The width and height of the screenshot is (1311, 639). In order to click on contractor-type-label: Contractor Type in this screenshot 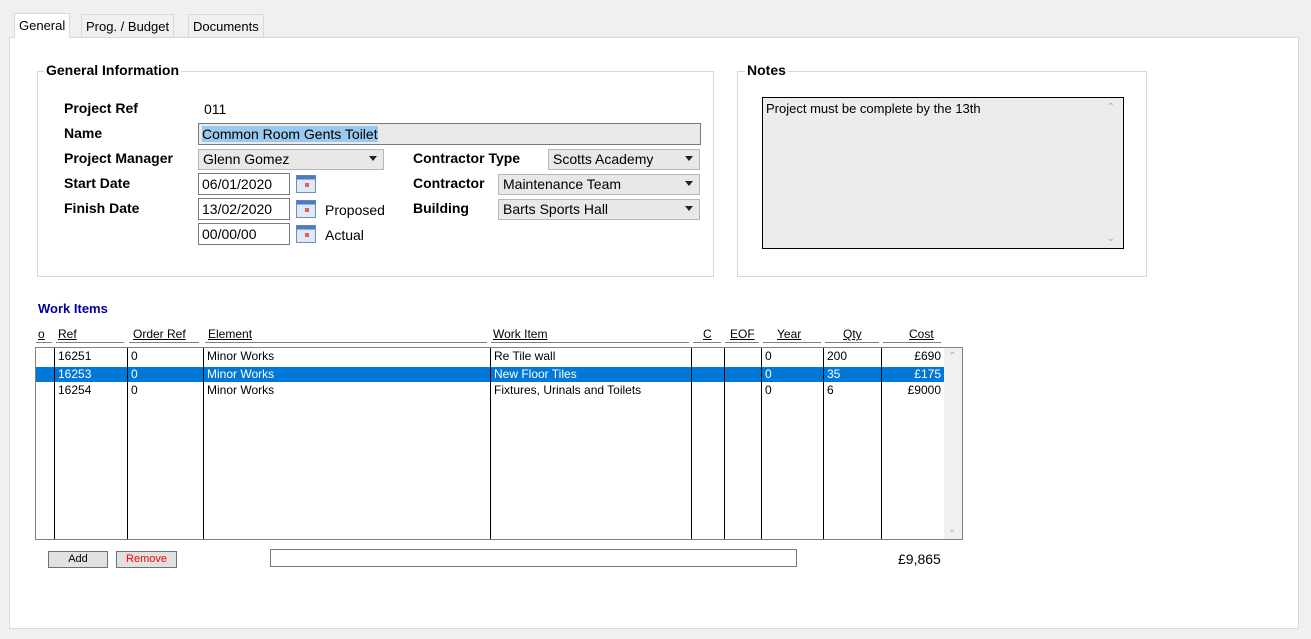, I will do `click(467, 158)`.